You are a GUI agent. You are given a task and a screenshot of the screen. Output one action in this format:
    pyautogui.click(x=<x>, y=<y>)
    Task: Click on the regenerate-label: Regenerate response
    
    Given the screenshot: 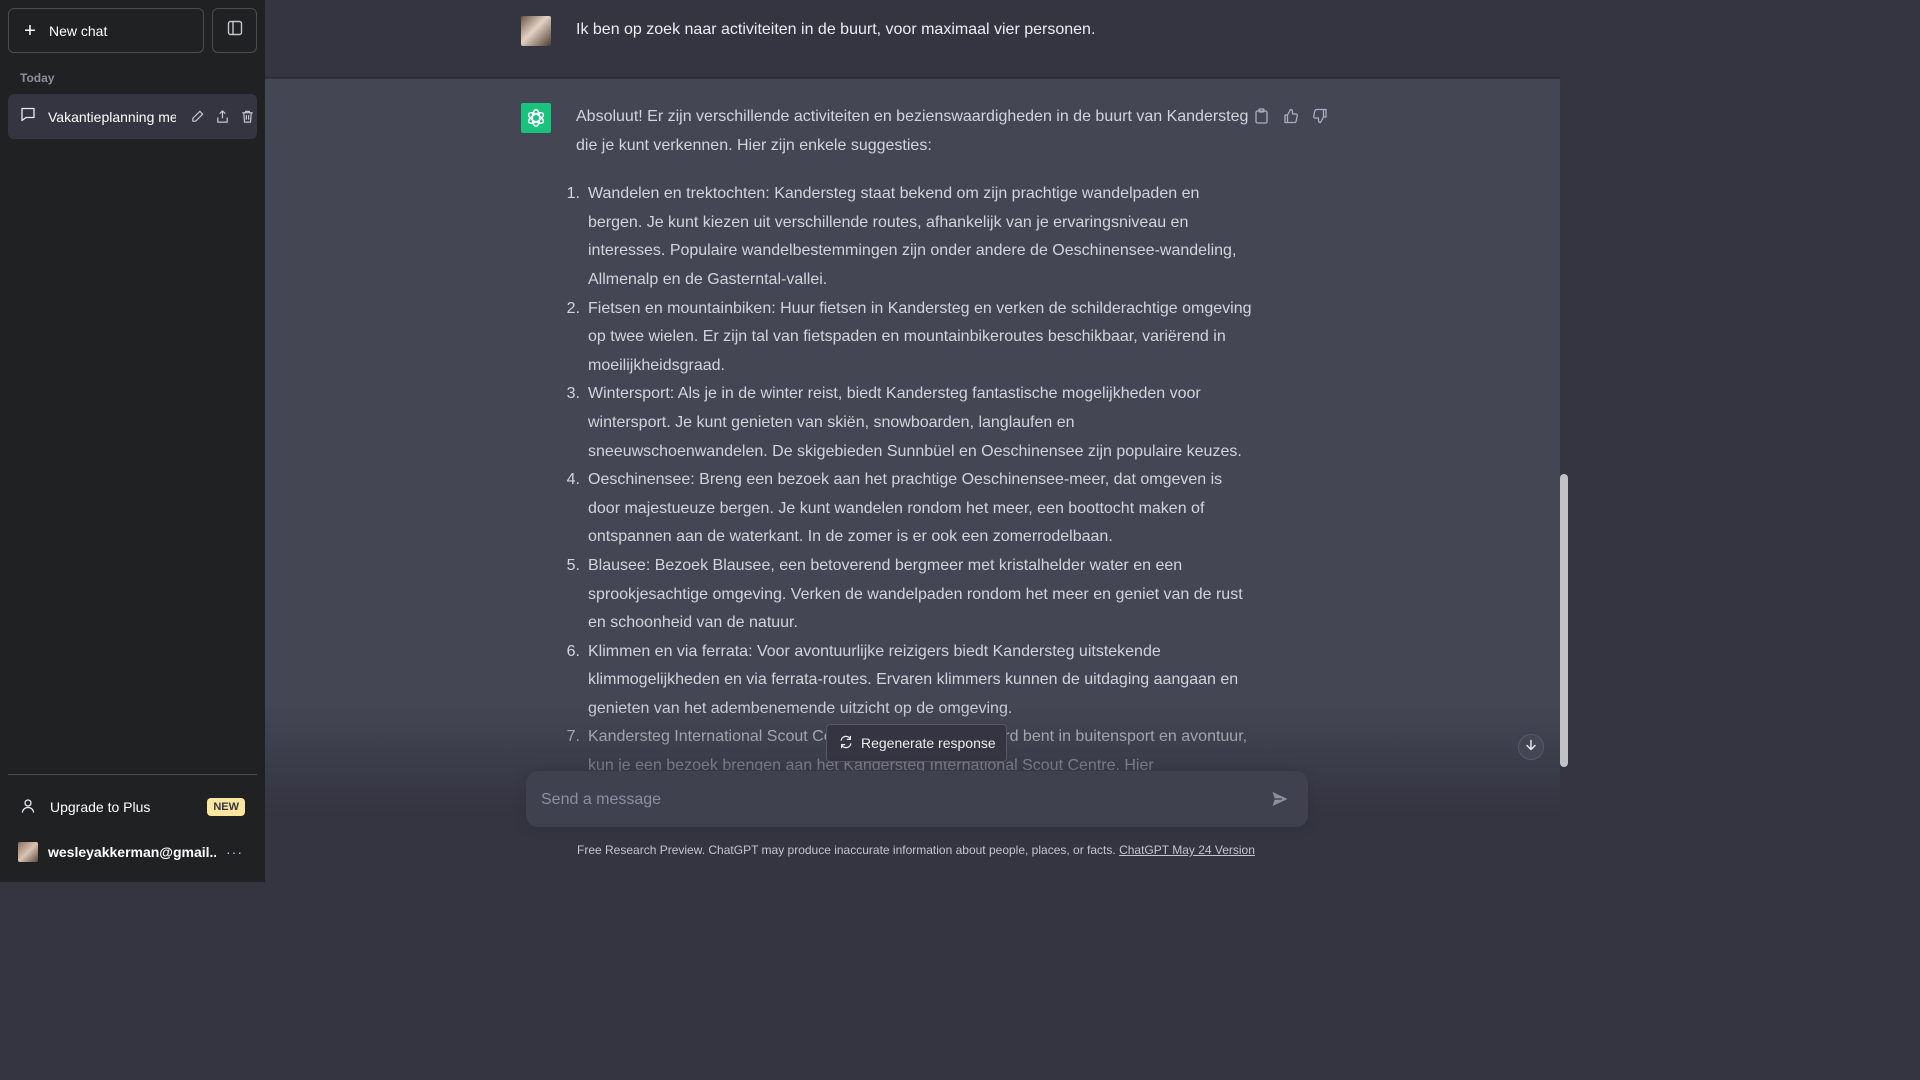 What is the action you would take?
    pyautogui.click(x=928, y=743)
    